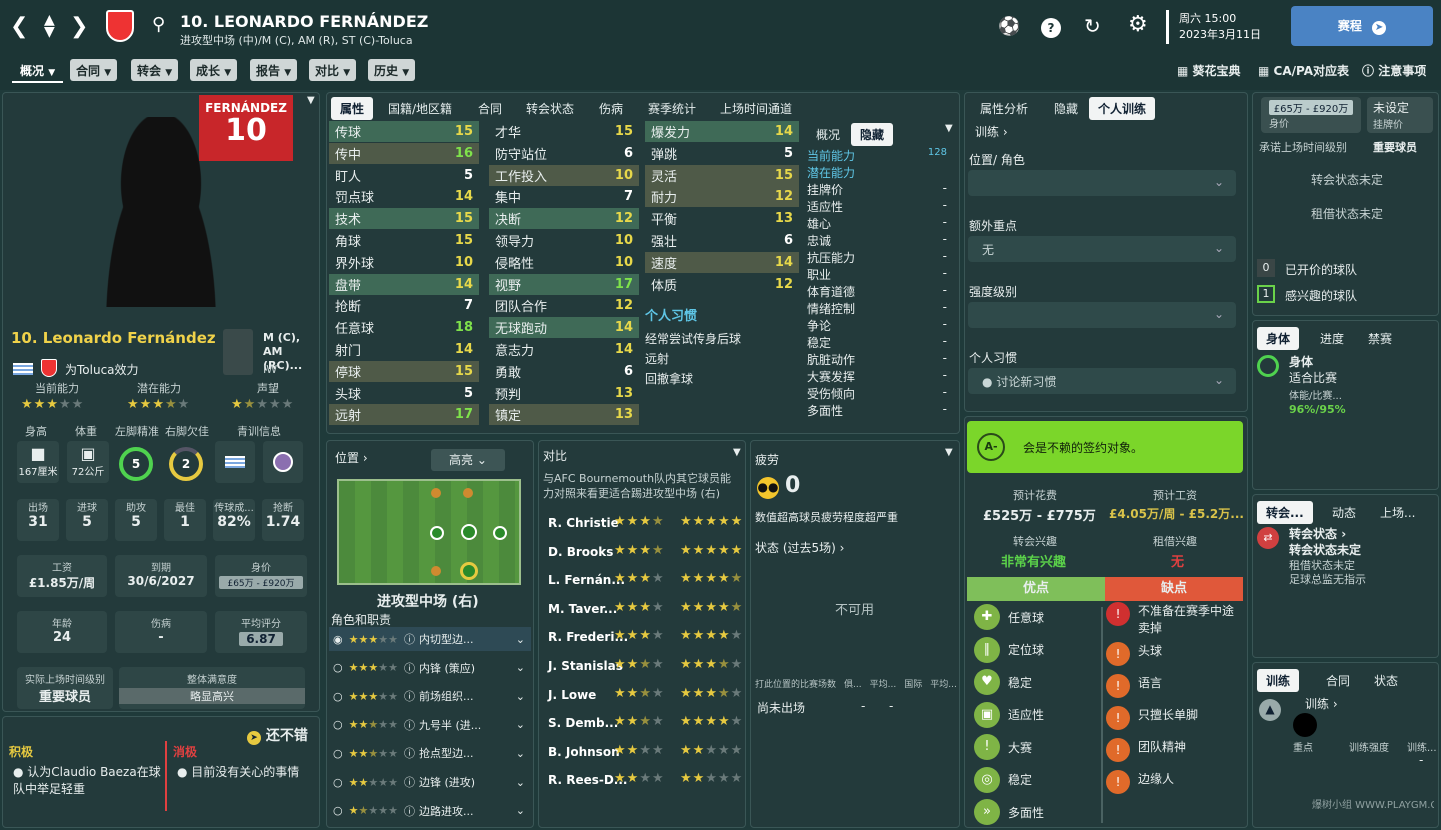  What do you see at coordinates (94, 70) in the screenshot?
I see `nav-contract: 合同 ▼` at bounding box center [94, 70].